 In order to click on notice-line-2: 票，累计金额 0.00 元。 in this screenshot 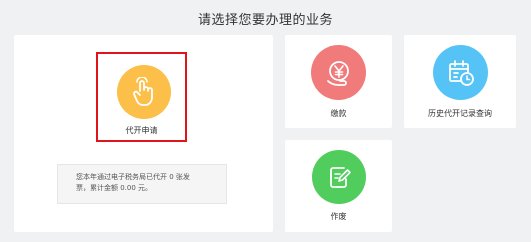, I will do `click(114, 188)`.